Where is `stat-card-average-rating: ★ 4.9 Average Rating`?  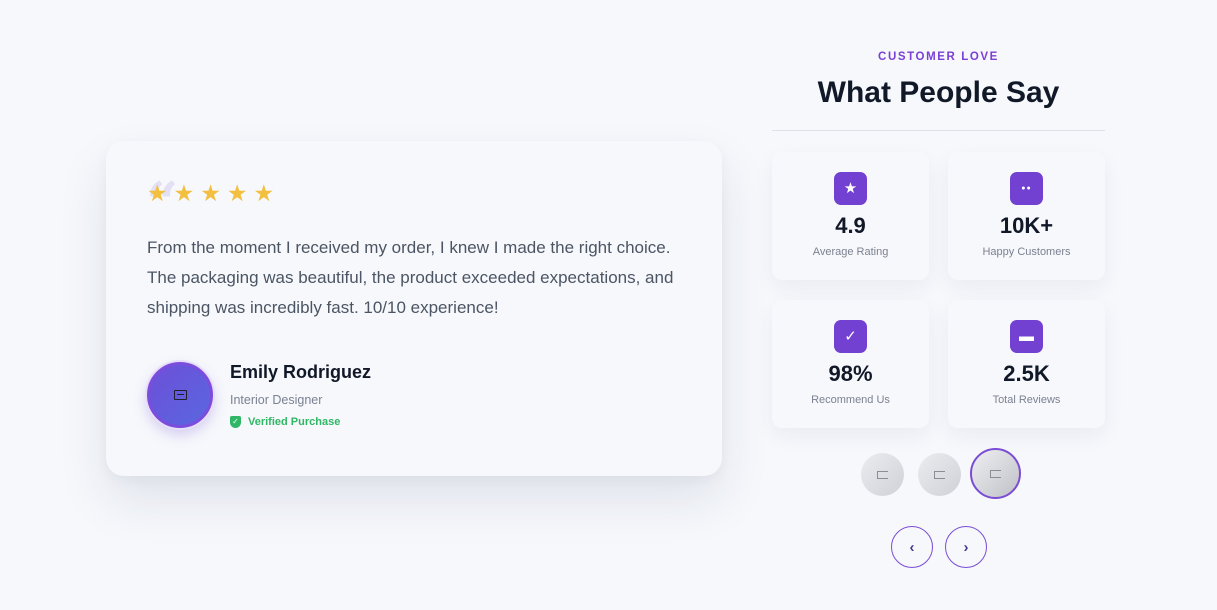 stat-card-average-rating: ★ 4.9 Average Rating is located at coordinates (850, 216).